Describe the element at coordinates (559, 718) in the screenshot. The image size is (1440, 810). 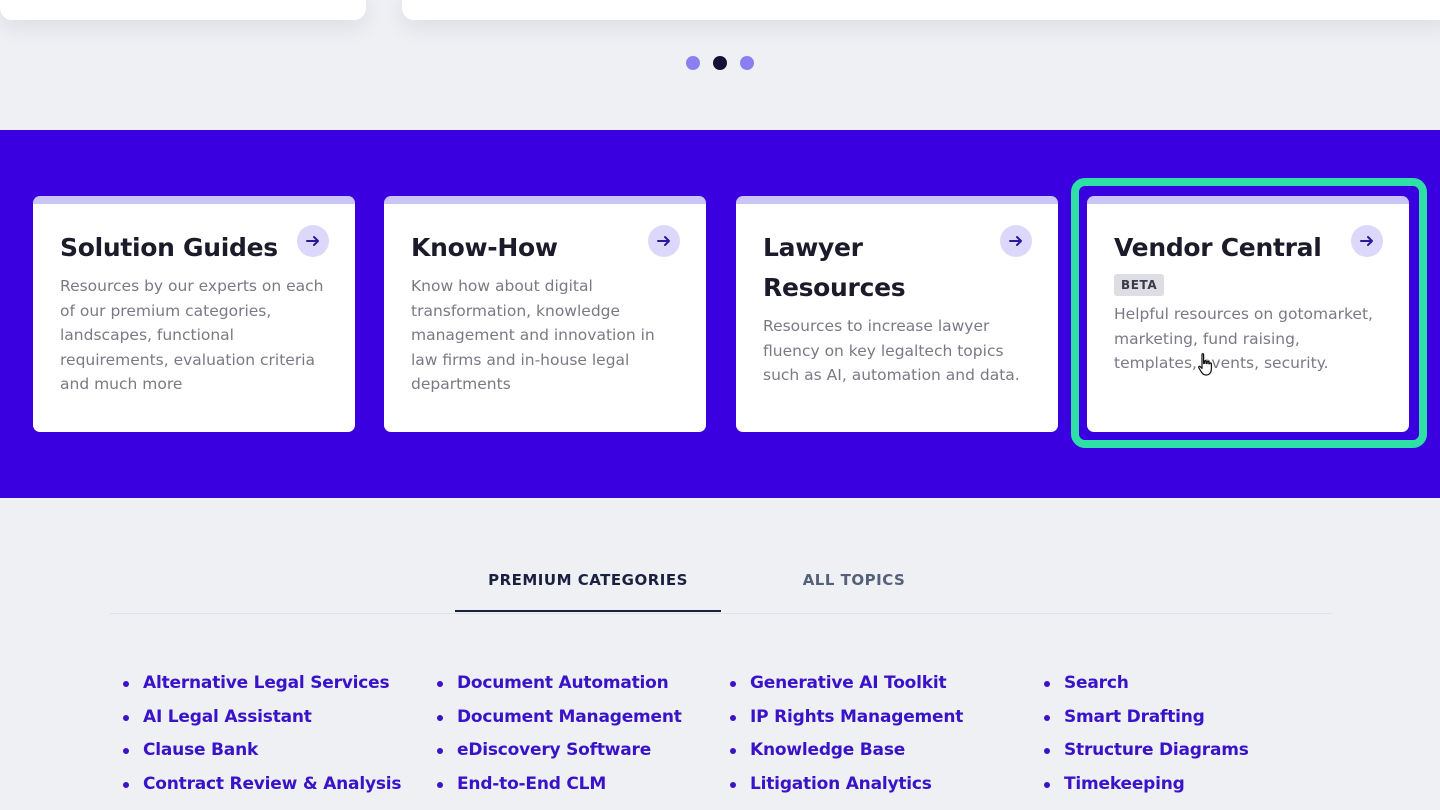
I see `category-link: Document Management` at that location.